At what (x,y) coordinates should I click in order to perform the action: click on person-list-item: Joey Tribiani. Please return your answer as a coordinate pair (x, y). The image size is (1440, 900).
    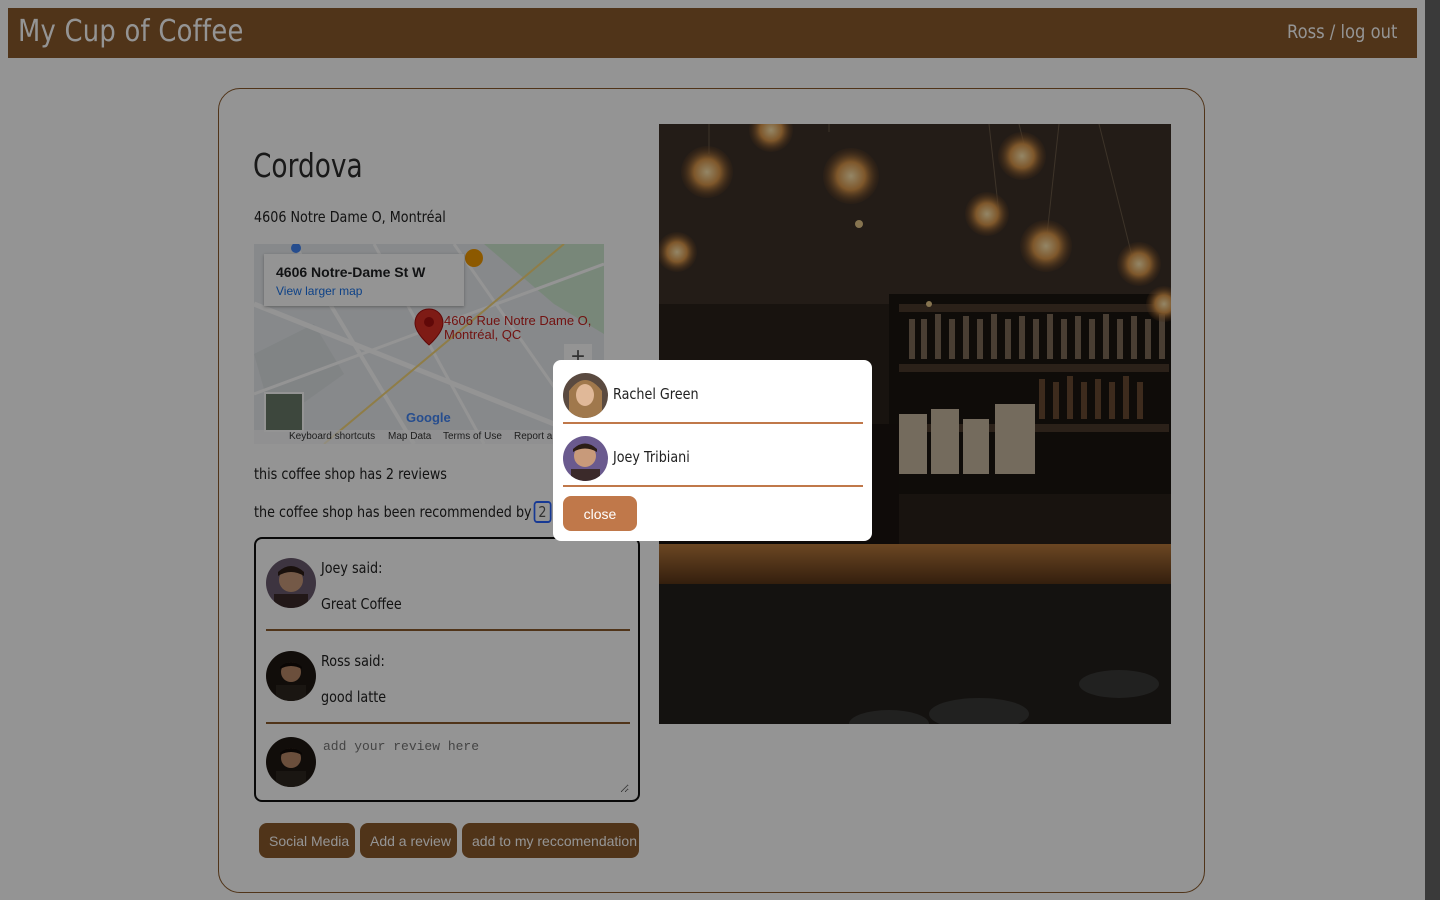
    Looking at the image, I should click on (713, 461).